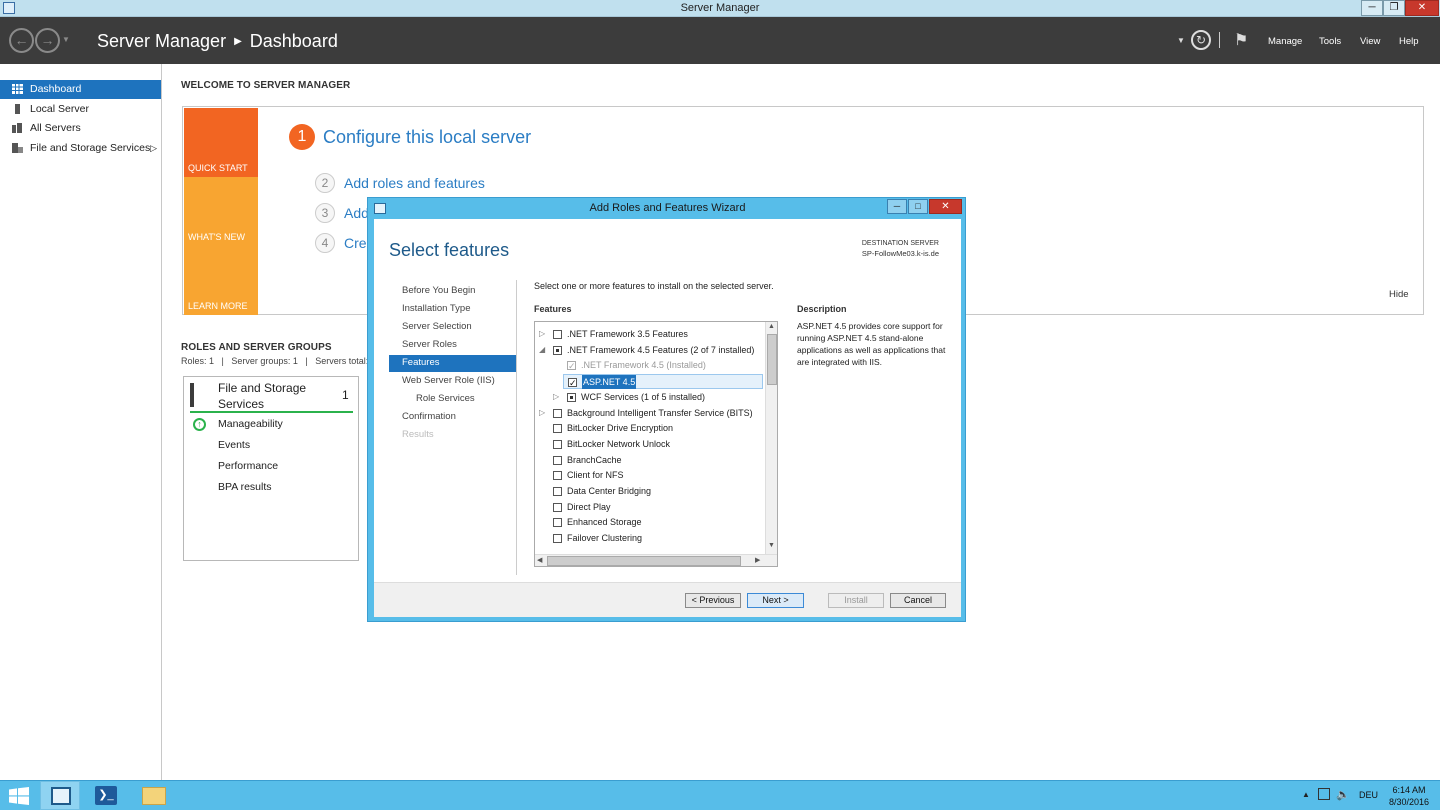 Image resolution: width=1440 pixels, height=810 pixels. What do you see at coordinates (663, 382) in the screenshot?
I see `feature-row: ASP.NET 4.5` at bounding box center [663, 382].